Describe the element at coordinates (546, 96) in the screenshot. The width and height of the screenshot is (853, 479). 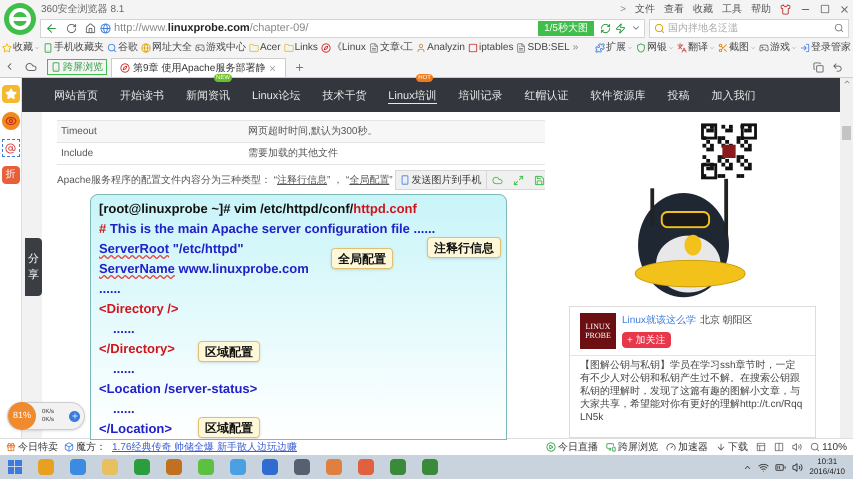
I see `site-nav-link: 红帽认证` at that location.